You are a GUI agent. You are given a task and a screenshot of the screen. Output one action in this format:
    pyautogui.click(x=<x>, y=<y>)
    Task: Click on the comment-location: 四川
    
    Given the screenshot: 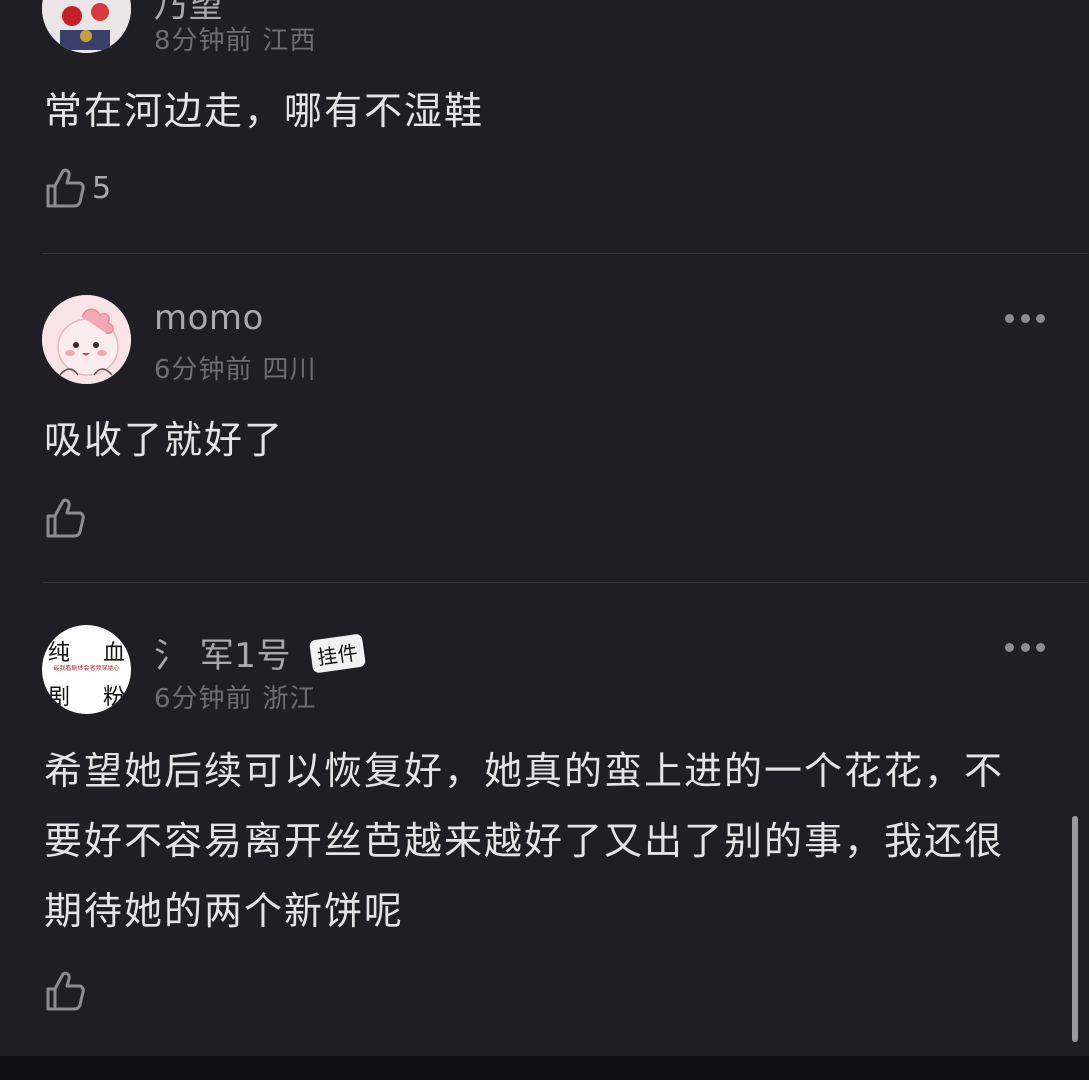 What is the action you would take?
    pyautogui.click(x=289, y=370)
    